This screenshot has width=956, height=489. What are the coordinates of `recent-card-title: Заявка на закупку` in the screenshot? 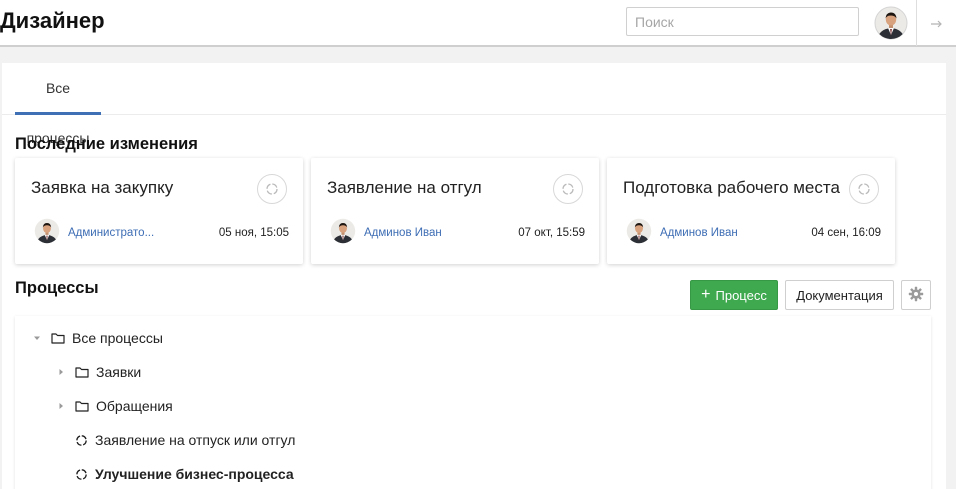 It's located at (102, 187).